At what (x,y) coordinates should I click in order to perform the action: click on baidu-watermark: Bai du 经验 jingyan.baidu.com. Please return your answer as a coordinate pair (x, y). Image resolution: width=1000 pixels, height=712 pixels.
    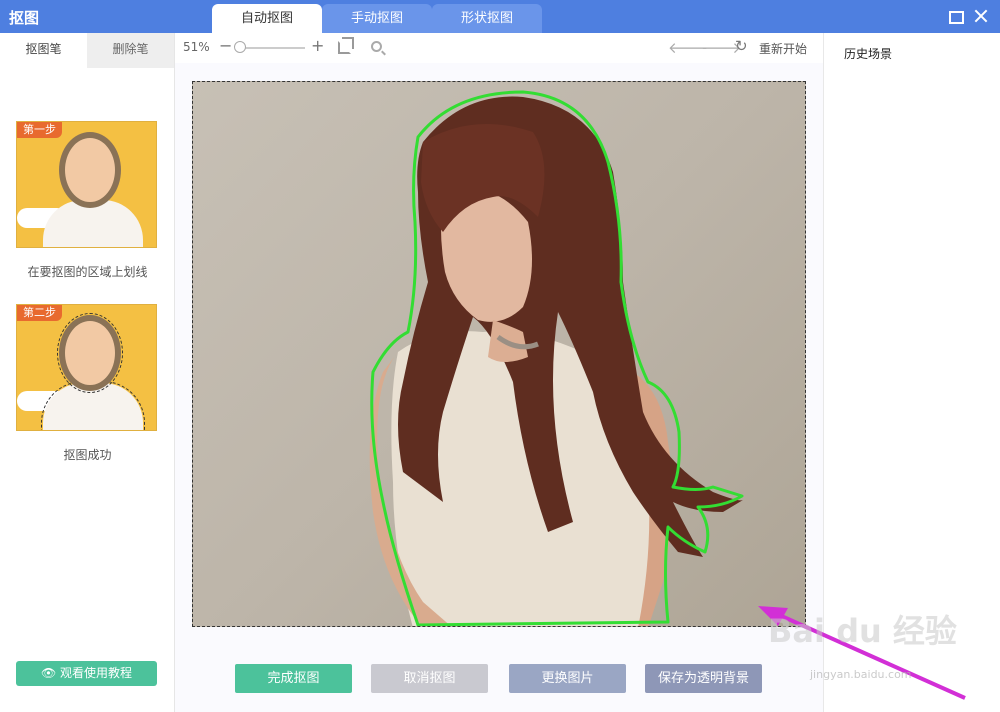
    Looking at the image, I should click on (870, 647).